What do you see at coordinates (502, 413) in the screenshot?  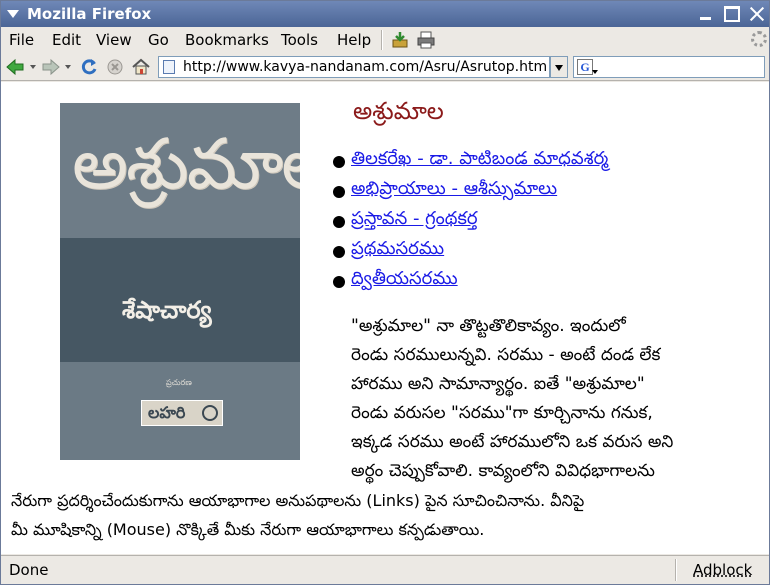 I see `intro-line: రెండు వరుసల "సరము"గా కూర్చినాను గనుక,` at bounding box center [502, 413].